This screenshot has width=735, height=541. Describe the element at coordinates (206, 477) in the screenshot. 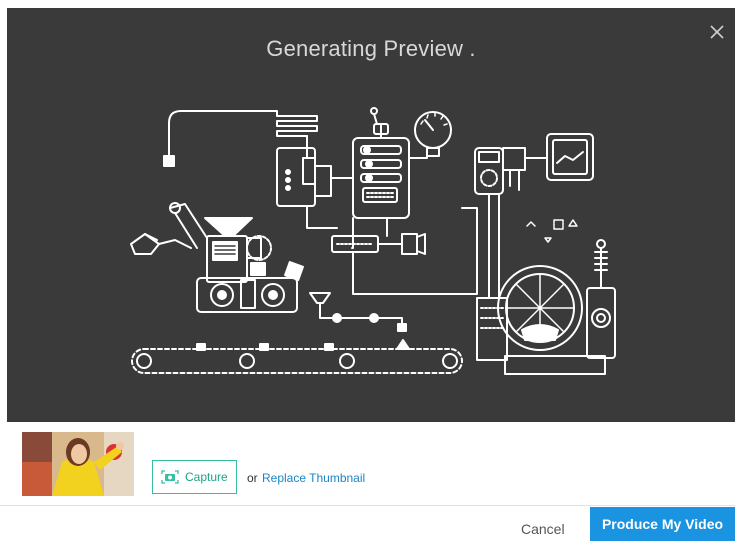

I see `capture-label: Capture` at that location.